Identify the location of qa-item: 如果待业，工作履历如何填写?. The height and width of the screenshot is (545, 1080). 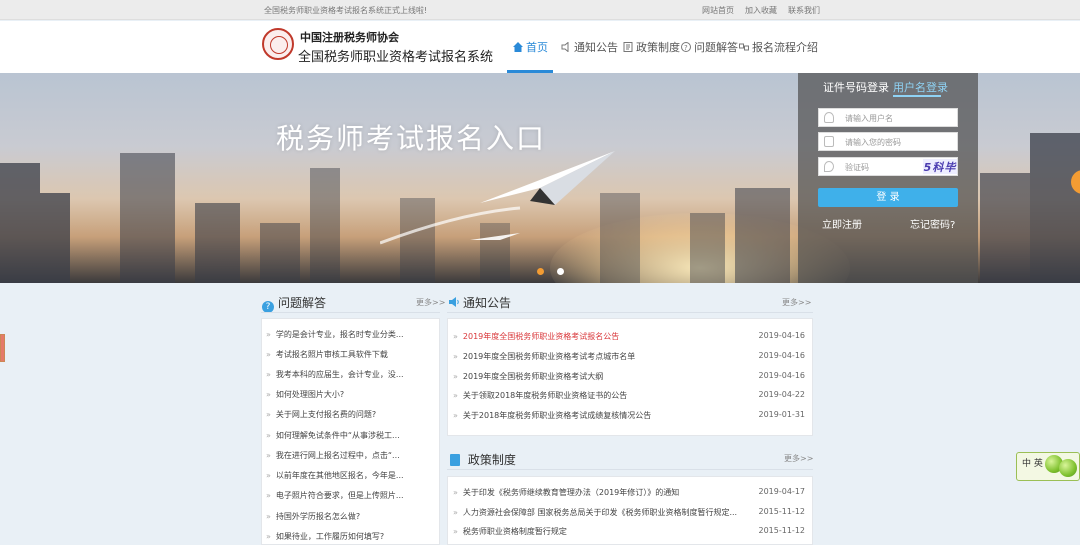
(325, 536).